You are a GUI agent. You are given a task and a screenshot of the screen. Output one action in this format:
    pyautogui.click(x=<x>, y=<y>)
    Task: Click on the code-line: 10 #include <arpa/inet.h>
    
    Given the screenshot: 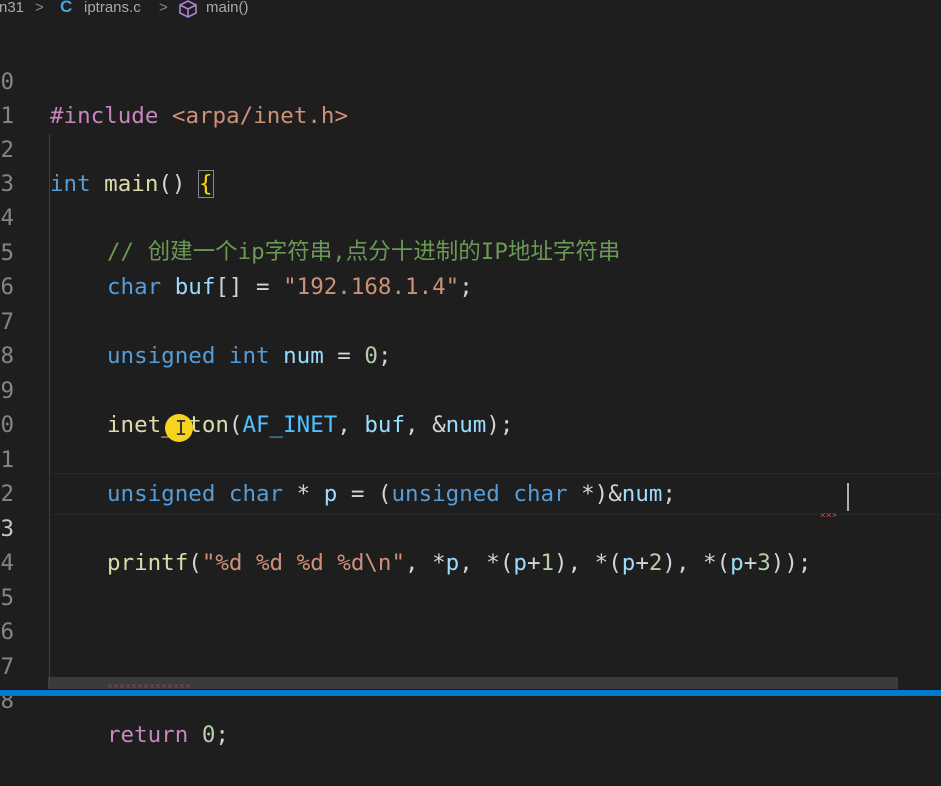 What is the action you would take?
    pyautogui.click(x=470, y=80)
    